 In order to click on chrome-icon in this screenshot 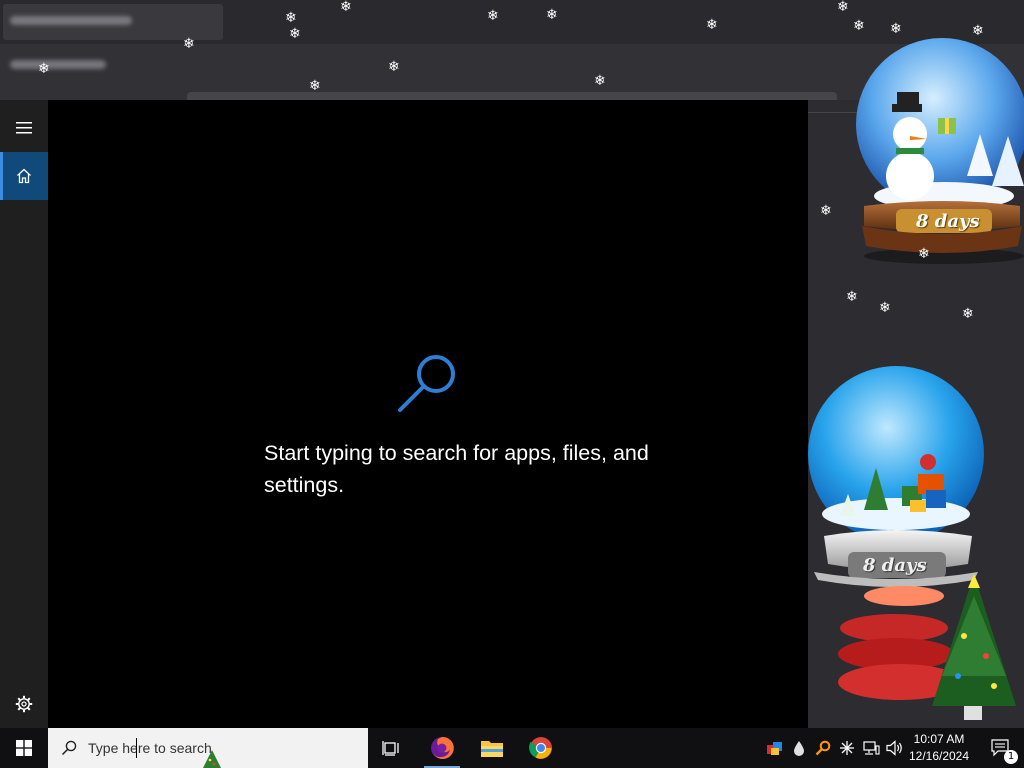, I will do `click(540, 748)`.